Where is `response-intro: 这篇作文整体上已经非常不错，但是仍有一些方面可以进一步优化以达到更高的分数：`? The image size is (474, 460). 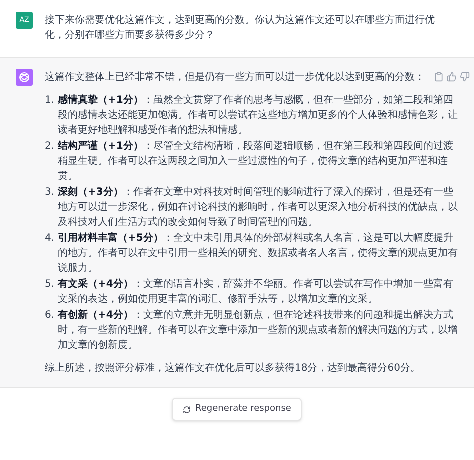 response-intro: 这篇作文整体上已经非常不错，但是仍有一些方面可以进一步优化以达到更高的分数： is located at coordinates (235, 77).